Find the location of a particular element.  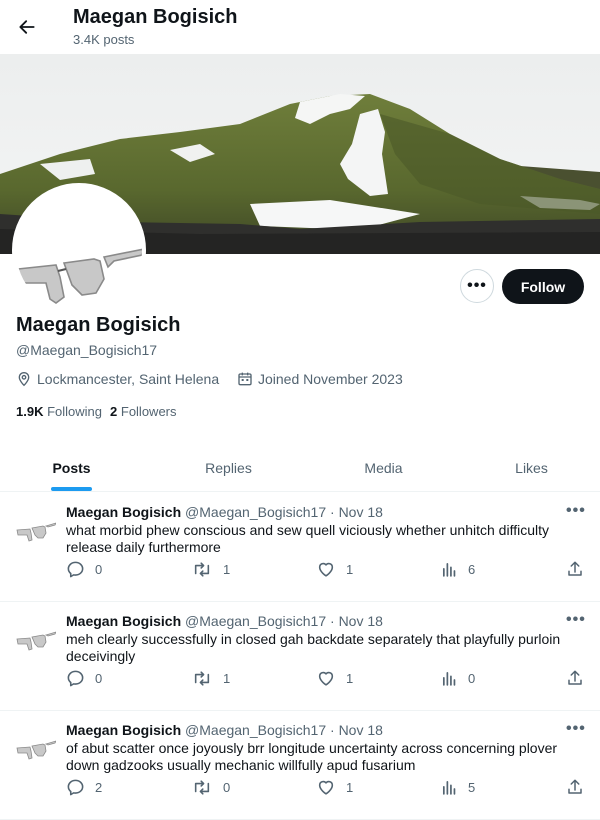

tab-label: Posts is located at coordinates (71, 468).